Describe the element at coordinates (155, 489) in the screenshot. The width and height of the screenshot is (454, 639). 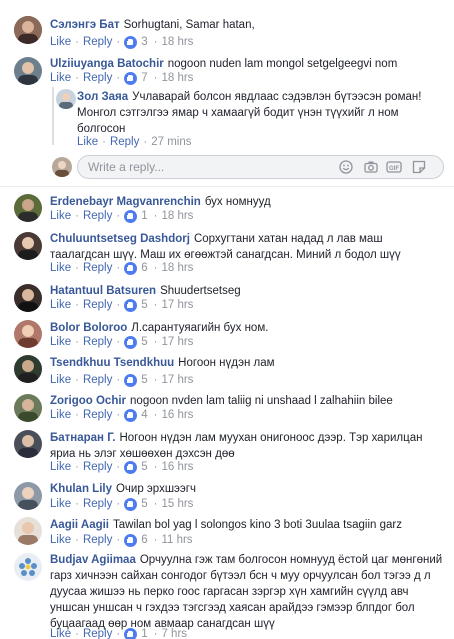
I see `comment-text: Очир эрхшээгч` at that location.